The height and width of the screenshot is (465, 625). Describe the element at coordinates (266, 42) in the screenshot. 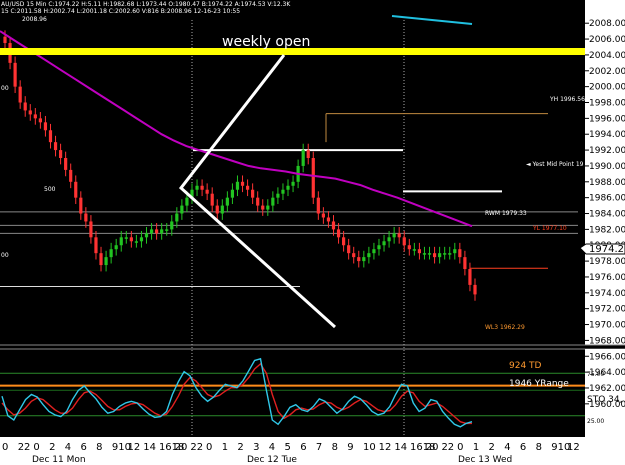

I see `weekly-open-label: weekly open` at that location.